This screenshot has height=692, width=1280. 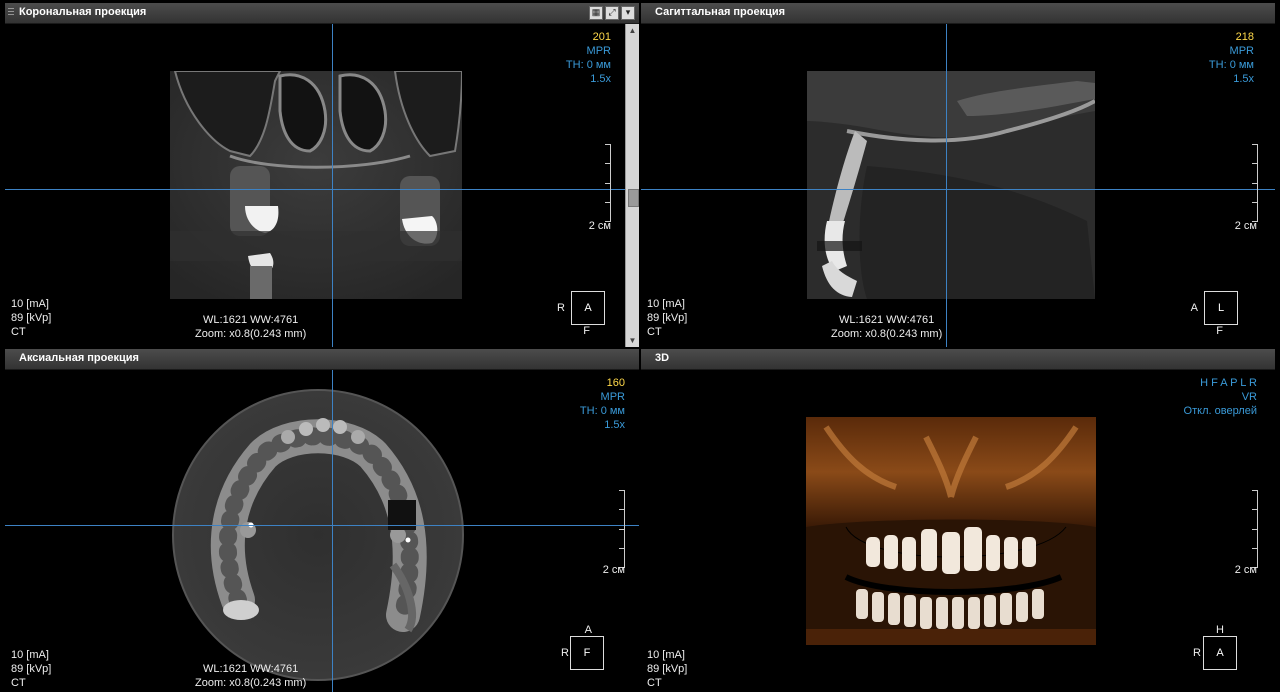 I want to click on menu-down-icon: ▾, so click(x=628, y=13).